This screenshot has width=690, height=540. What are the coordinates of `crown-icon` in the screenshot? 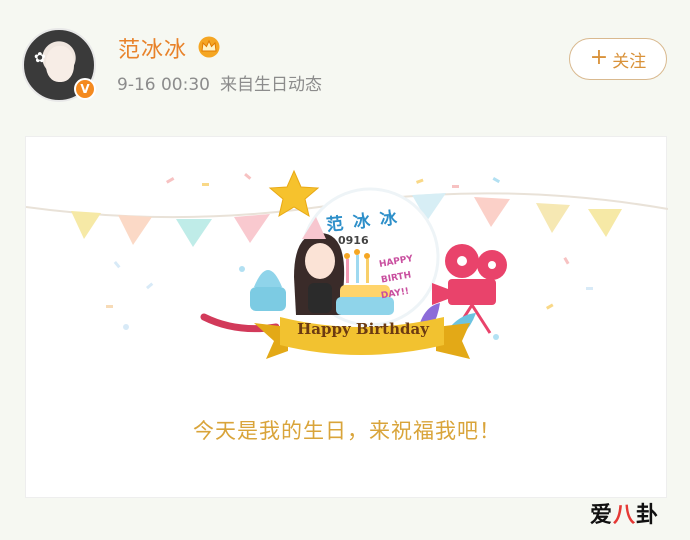 It's located at (209, 47).